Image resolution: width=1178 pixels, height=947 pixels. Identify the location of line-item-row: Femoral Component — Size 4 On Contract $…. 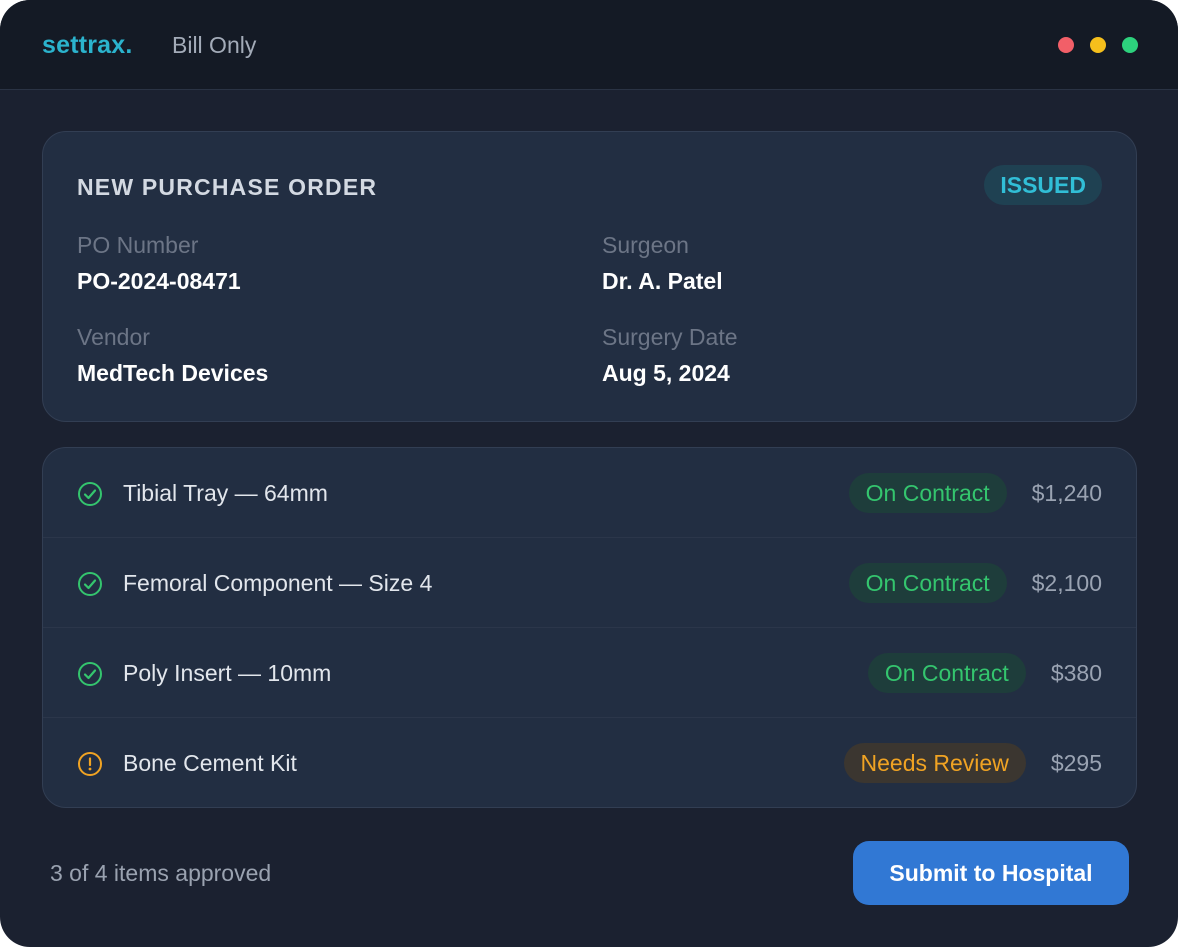
(589, 583).